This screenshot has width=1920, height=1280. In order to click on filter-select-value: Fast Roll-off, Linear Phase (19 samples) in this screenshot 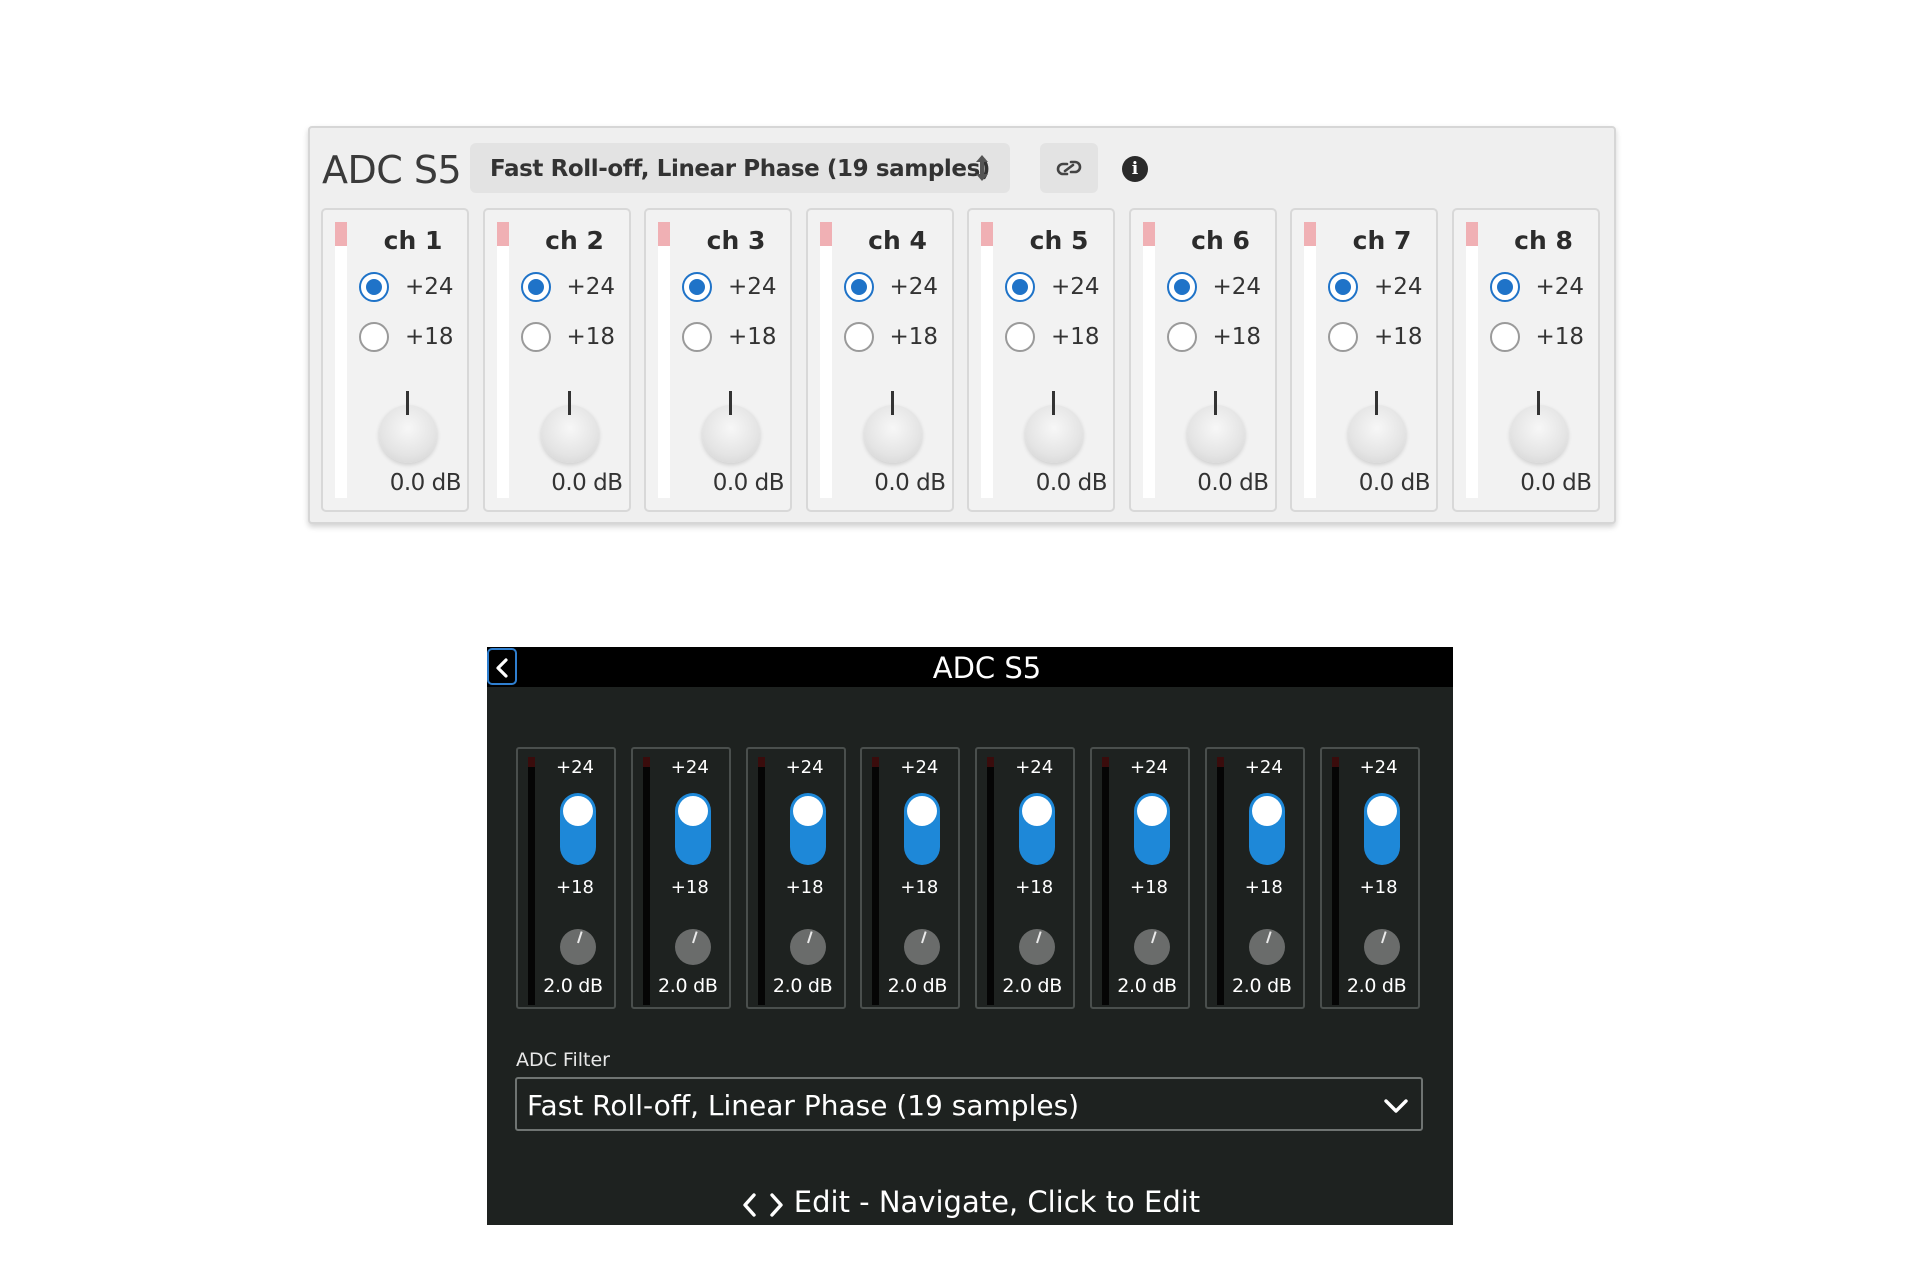, I will do `click(740, 169)`.